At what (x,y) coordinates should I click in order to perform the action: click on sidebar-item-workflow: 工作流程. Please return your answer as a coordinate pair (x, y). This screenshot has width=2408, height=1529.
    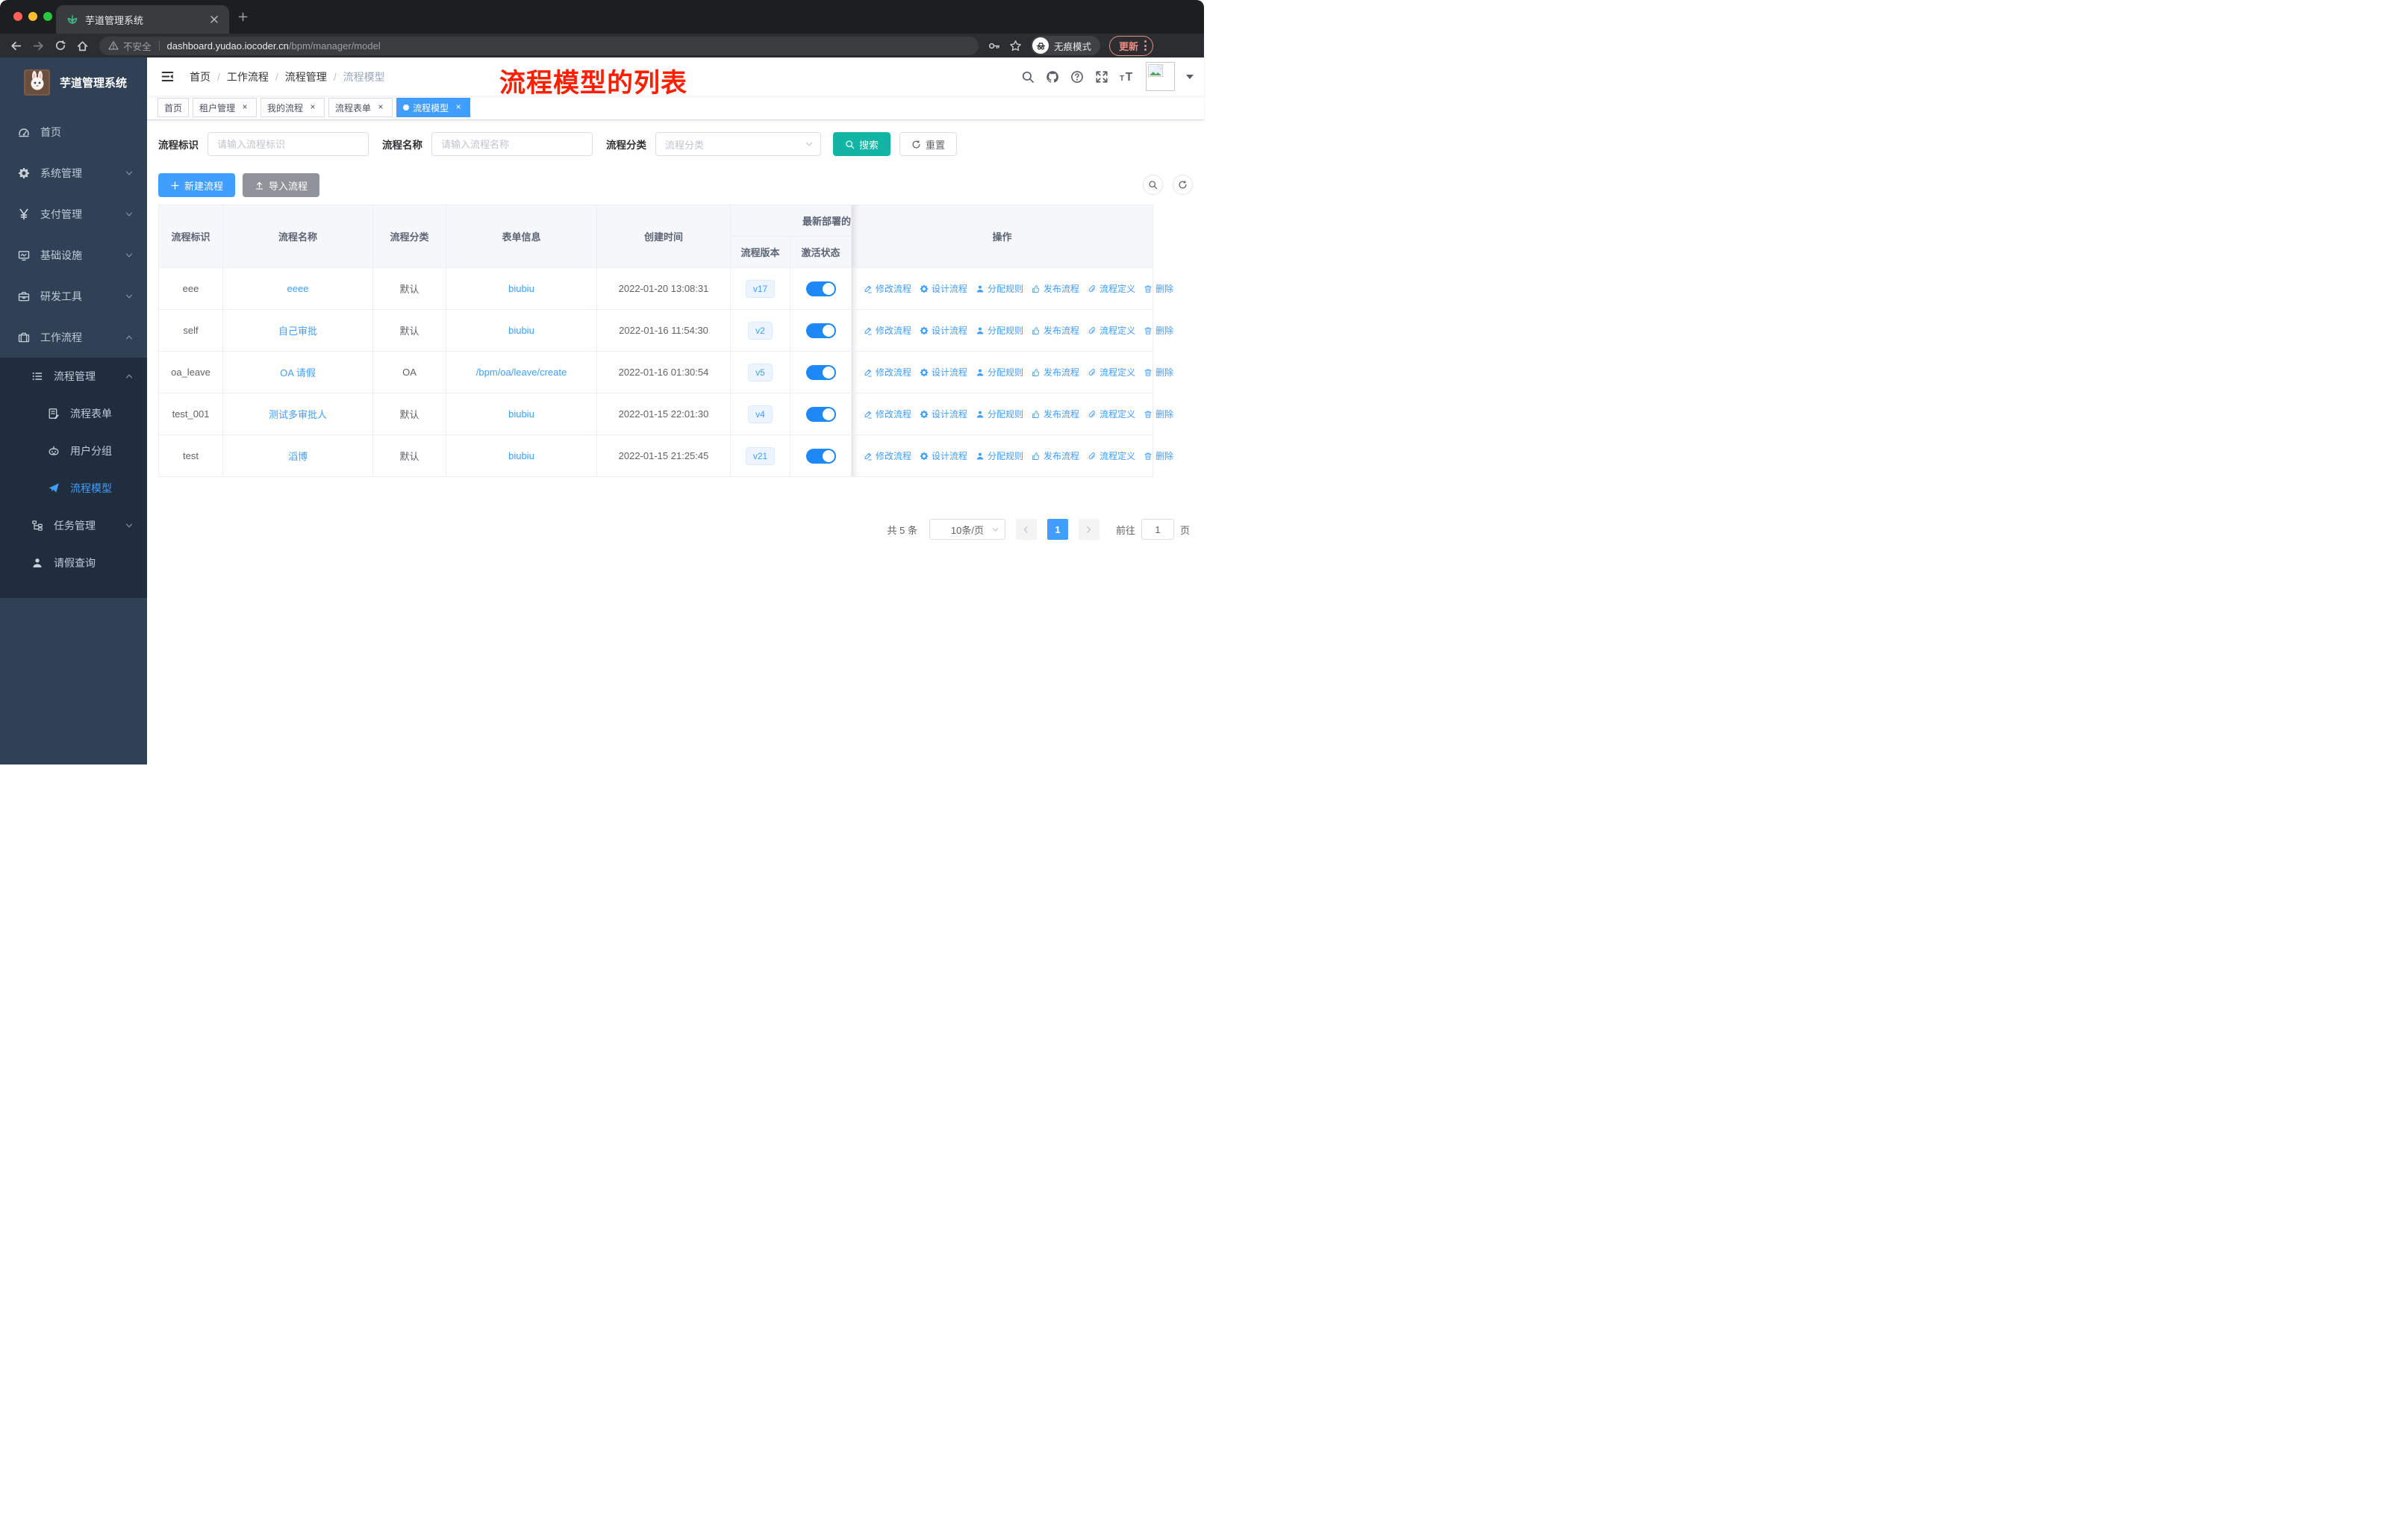
    Looking at the image, I should click on (73, 338).